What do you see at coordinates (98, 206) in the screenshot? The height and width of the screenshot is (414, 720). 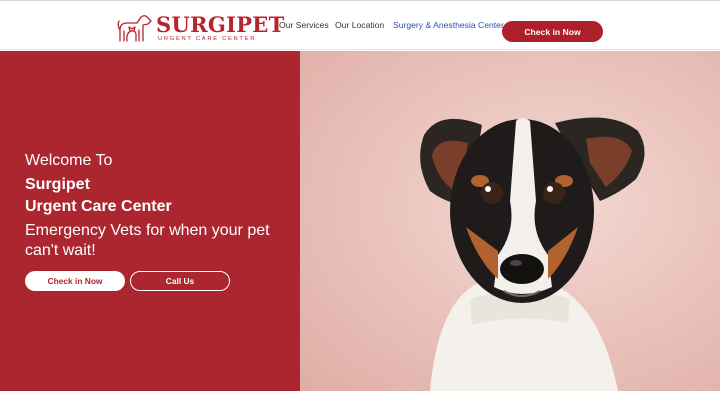 I see `hero-title-line2: Urgent Care Center` at bounding box center [98, 206].